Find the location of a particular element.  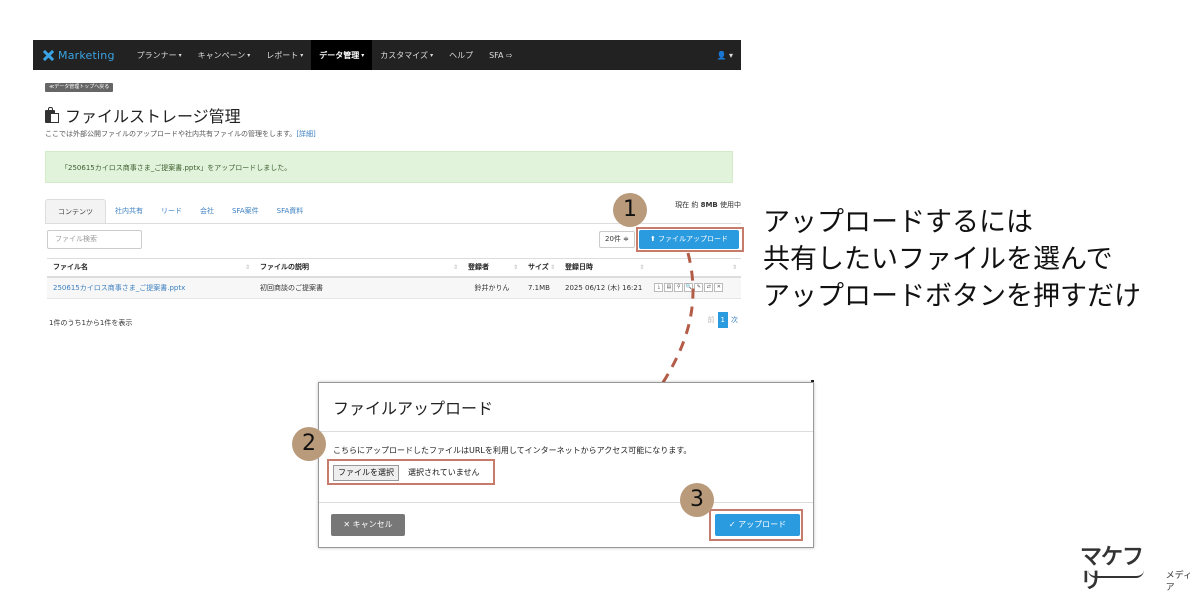

site-logo-sub: メディア is located at coordinates (1178, 582).